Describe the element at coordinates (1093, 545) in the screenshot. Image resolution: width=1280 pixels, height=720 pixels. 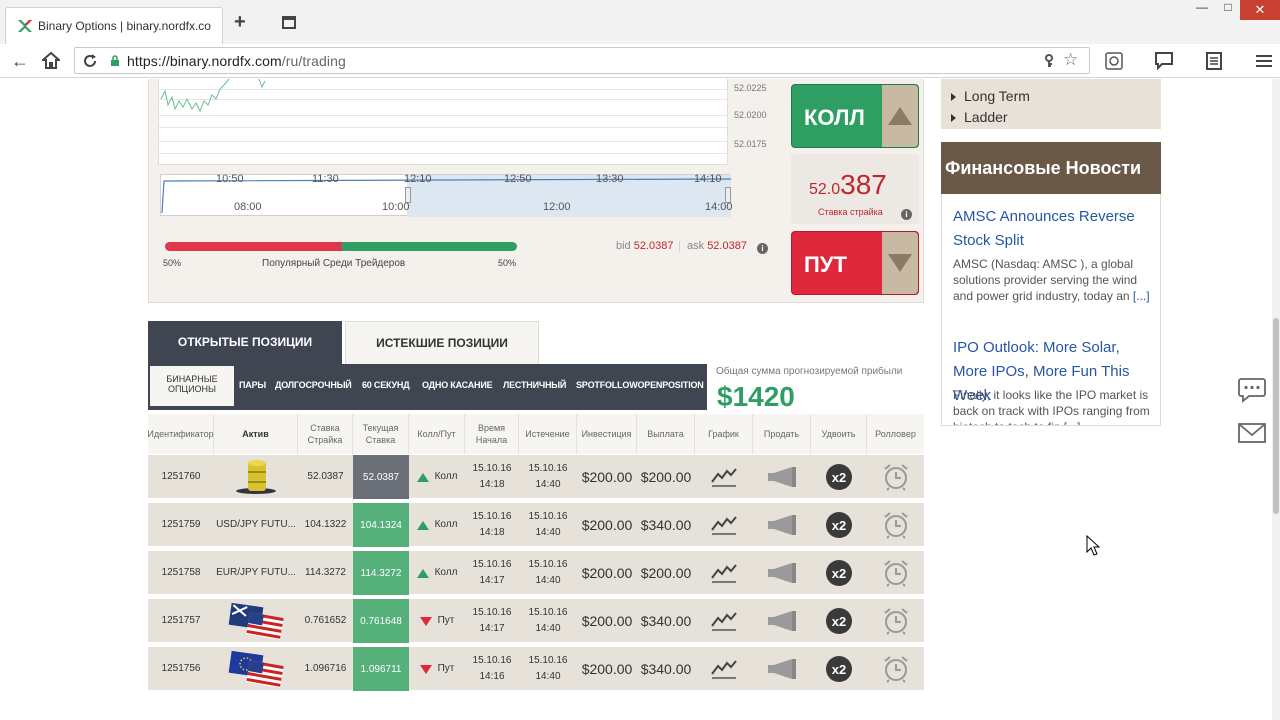
I see `mouse-cursor-icon` at that location.